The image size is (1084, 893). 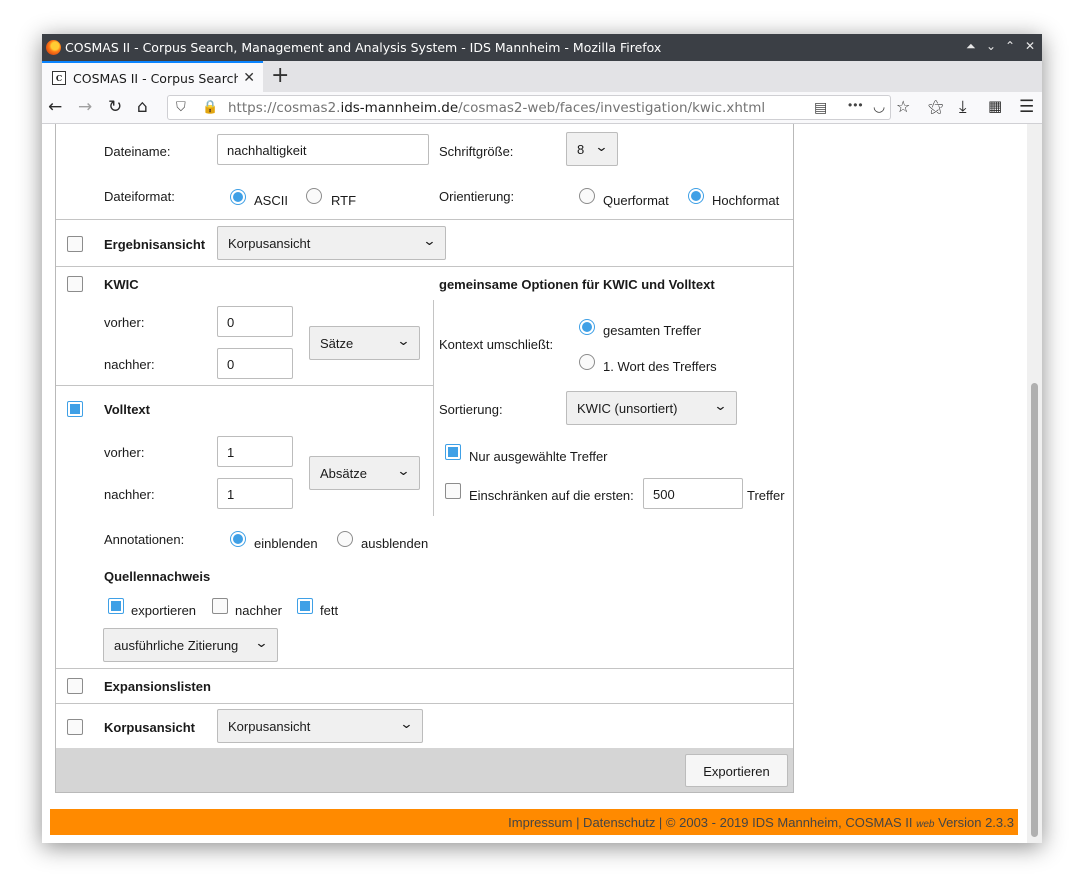 I want to click on quellen-nachher-label: nachher, so click(x=258, y=610).